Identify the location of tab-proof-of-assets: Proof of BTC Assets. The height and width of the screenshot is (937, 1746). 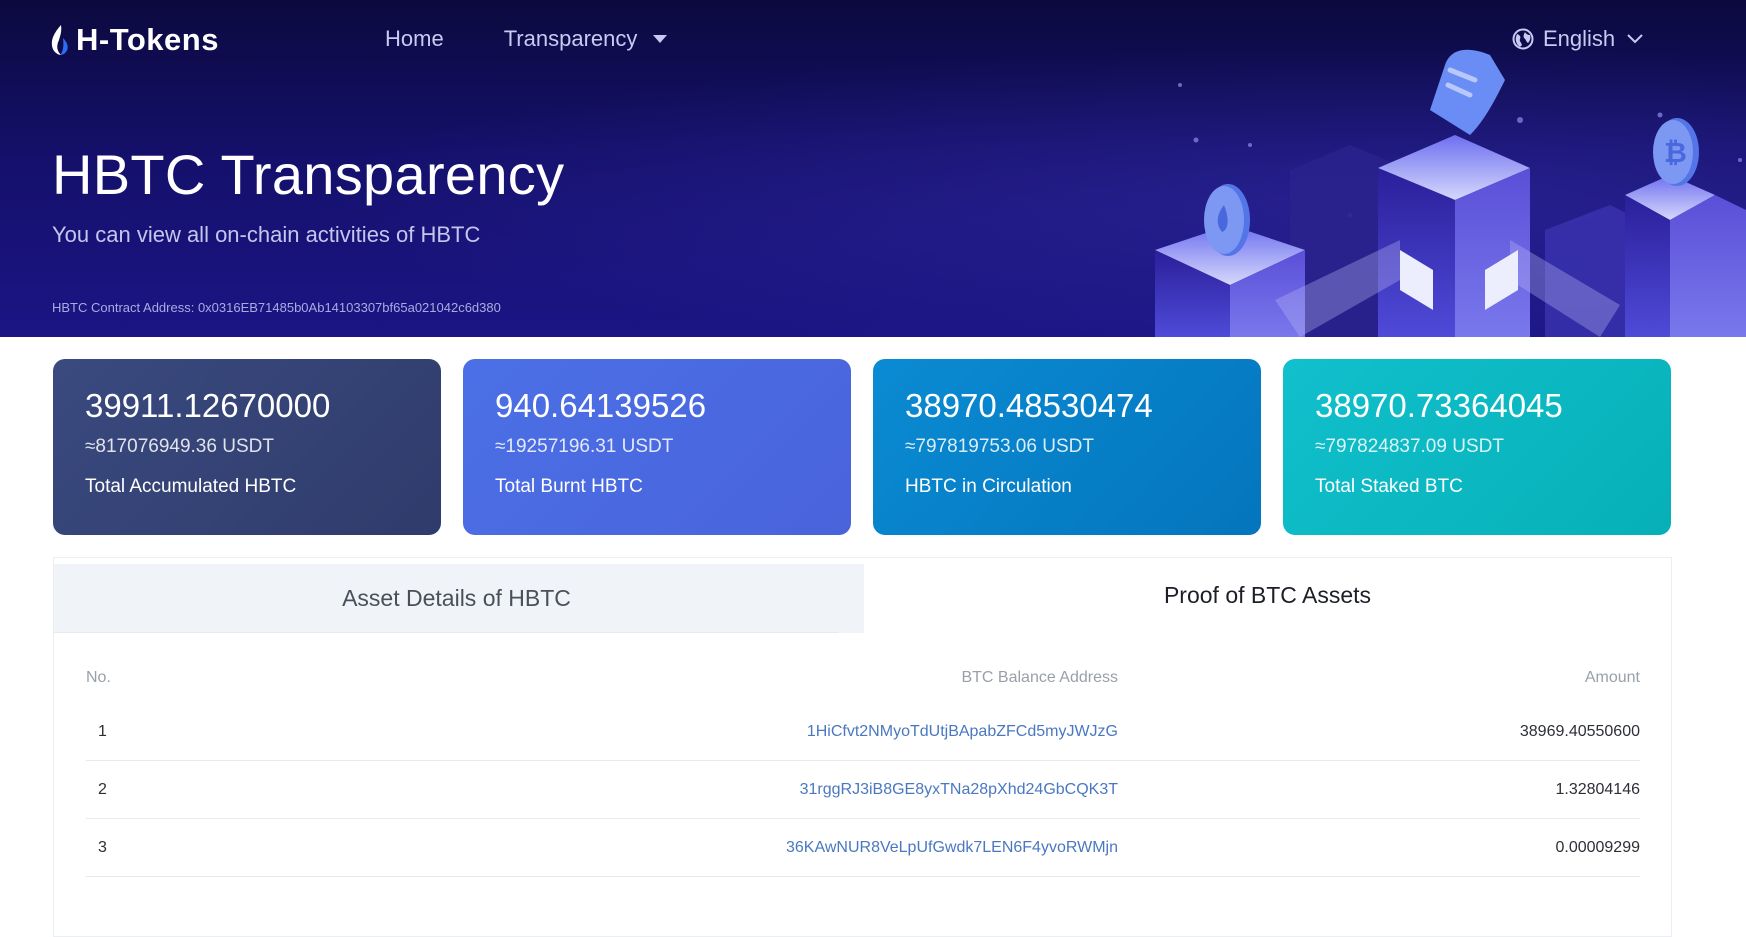
(1267, 595).